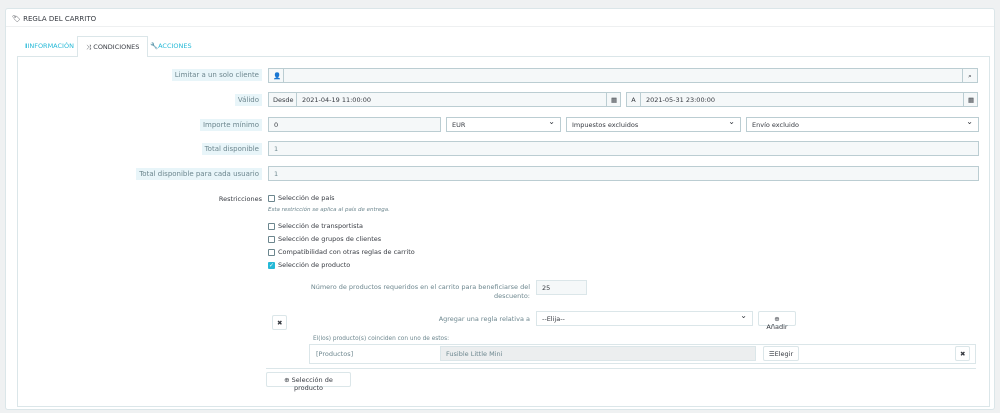  What do you see at coordinates (161, 149) in the screenshot?
I see `total-label: Total disponible` at bounding box center [161, 149].